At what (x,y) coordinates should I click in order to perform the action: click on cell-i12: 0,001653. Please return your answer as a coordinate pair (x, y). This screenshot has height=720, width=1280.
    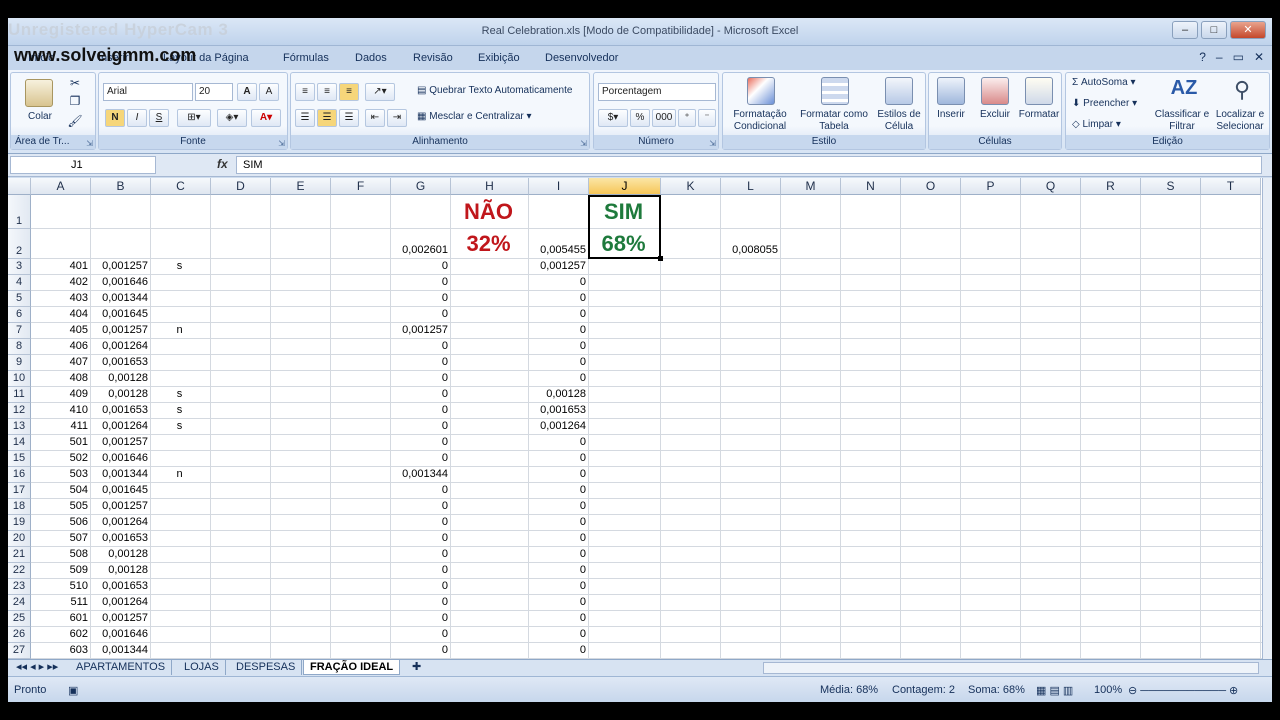
    Looking at the image, I should click on (557, 410).